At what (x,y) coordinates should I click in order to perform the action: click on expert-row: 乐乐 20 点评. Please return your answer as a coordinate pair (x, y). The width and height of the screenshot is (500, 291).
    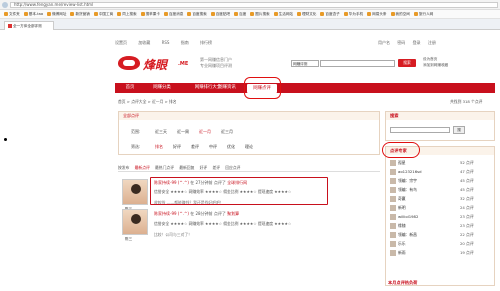
    Looking at the image, I should click on (442, 243).